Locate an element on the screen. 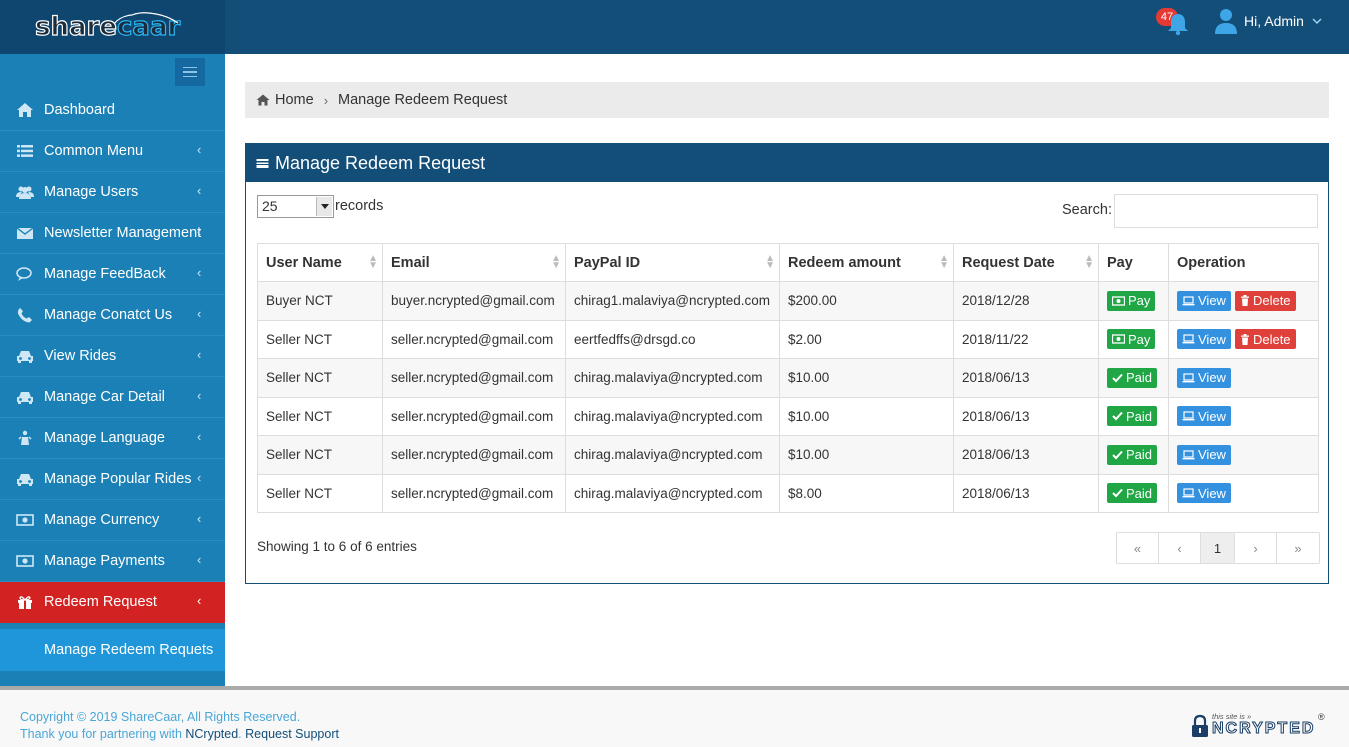  pay-button-label: Pay is located at coordinates (1139, 301).